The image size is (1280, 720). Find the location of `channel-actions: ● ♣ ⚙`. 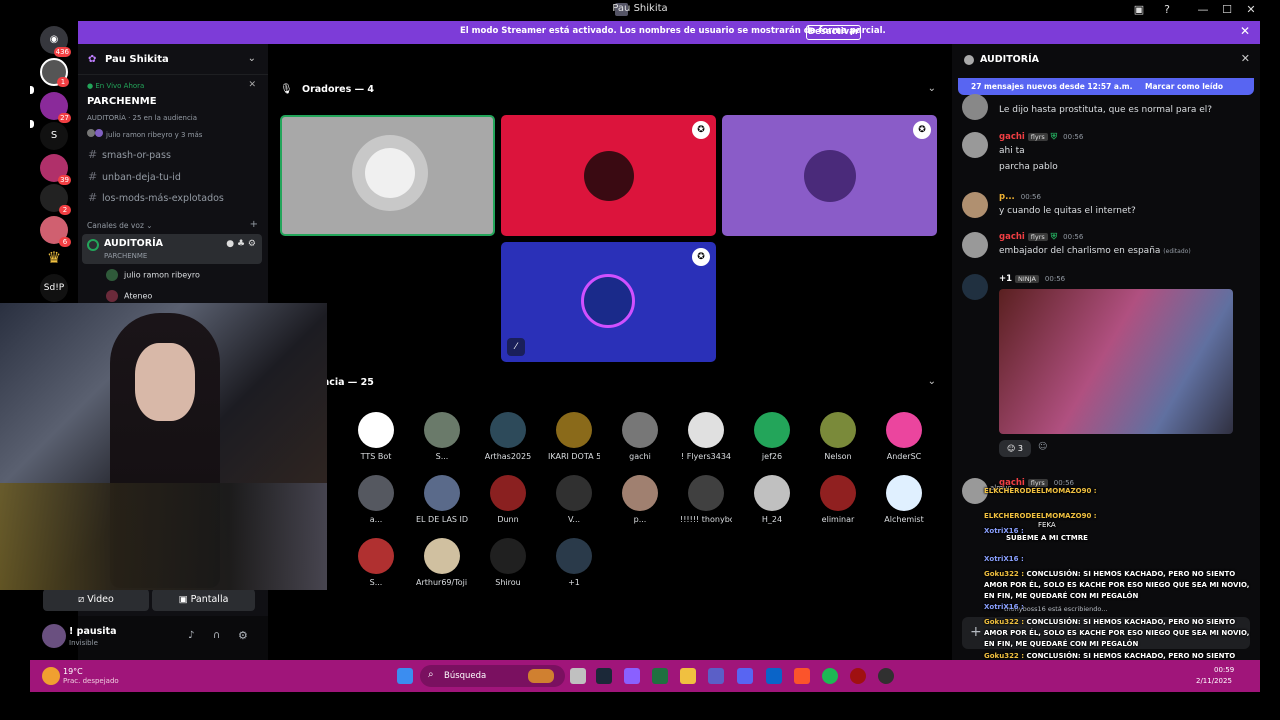

channel-actions: ● ♣ ⚙ is located at coordinates (241, 244).